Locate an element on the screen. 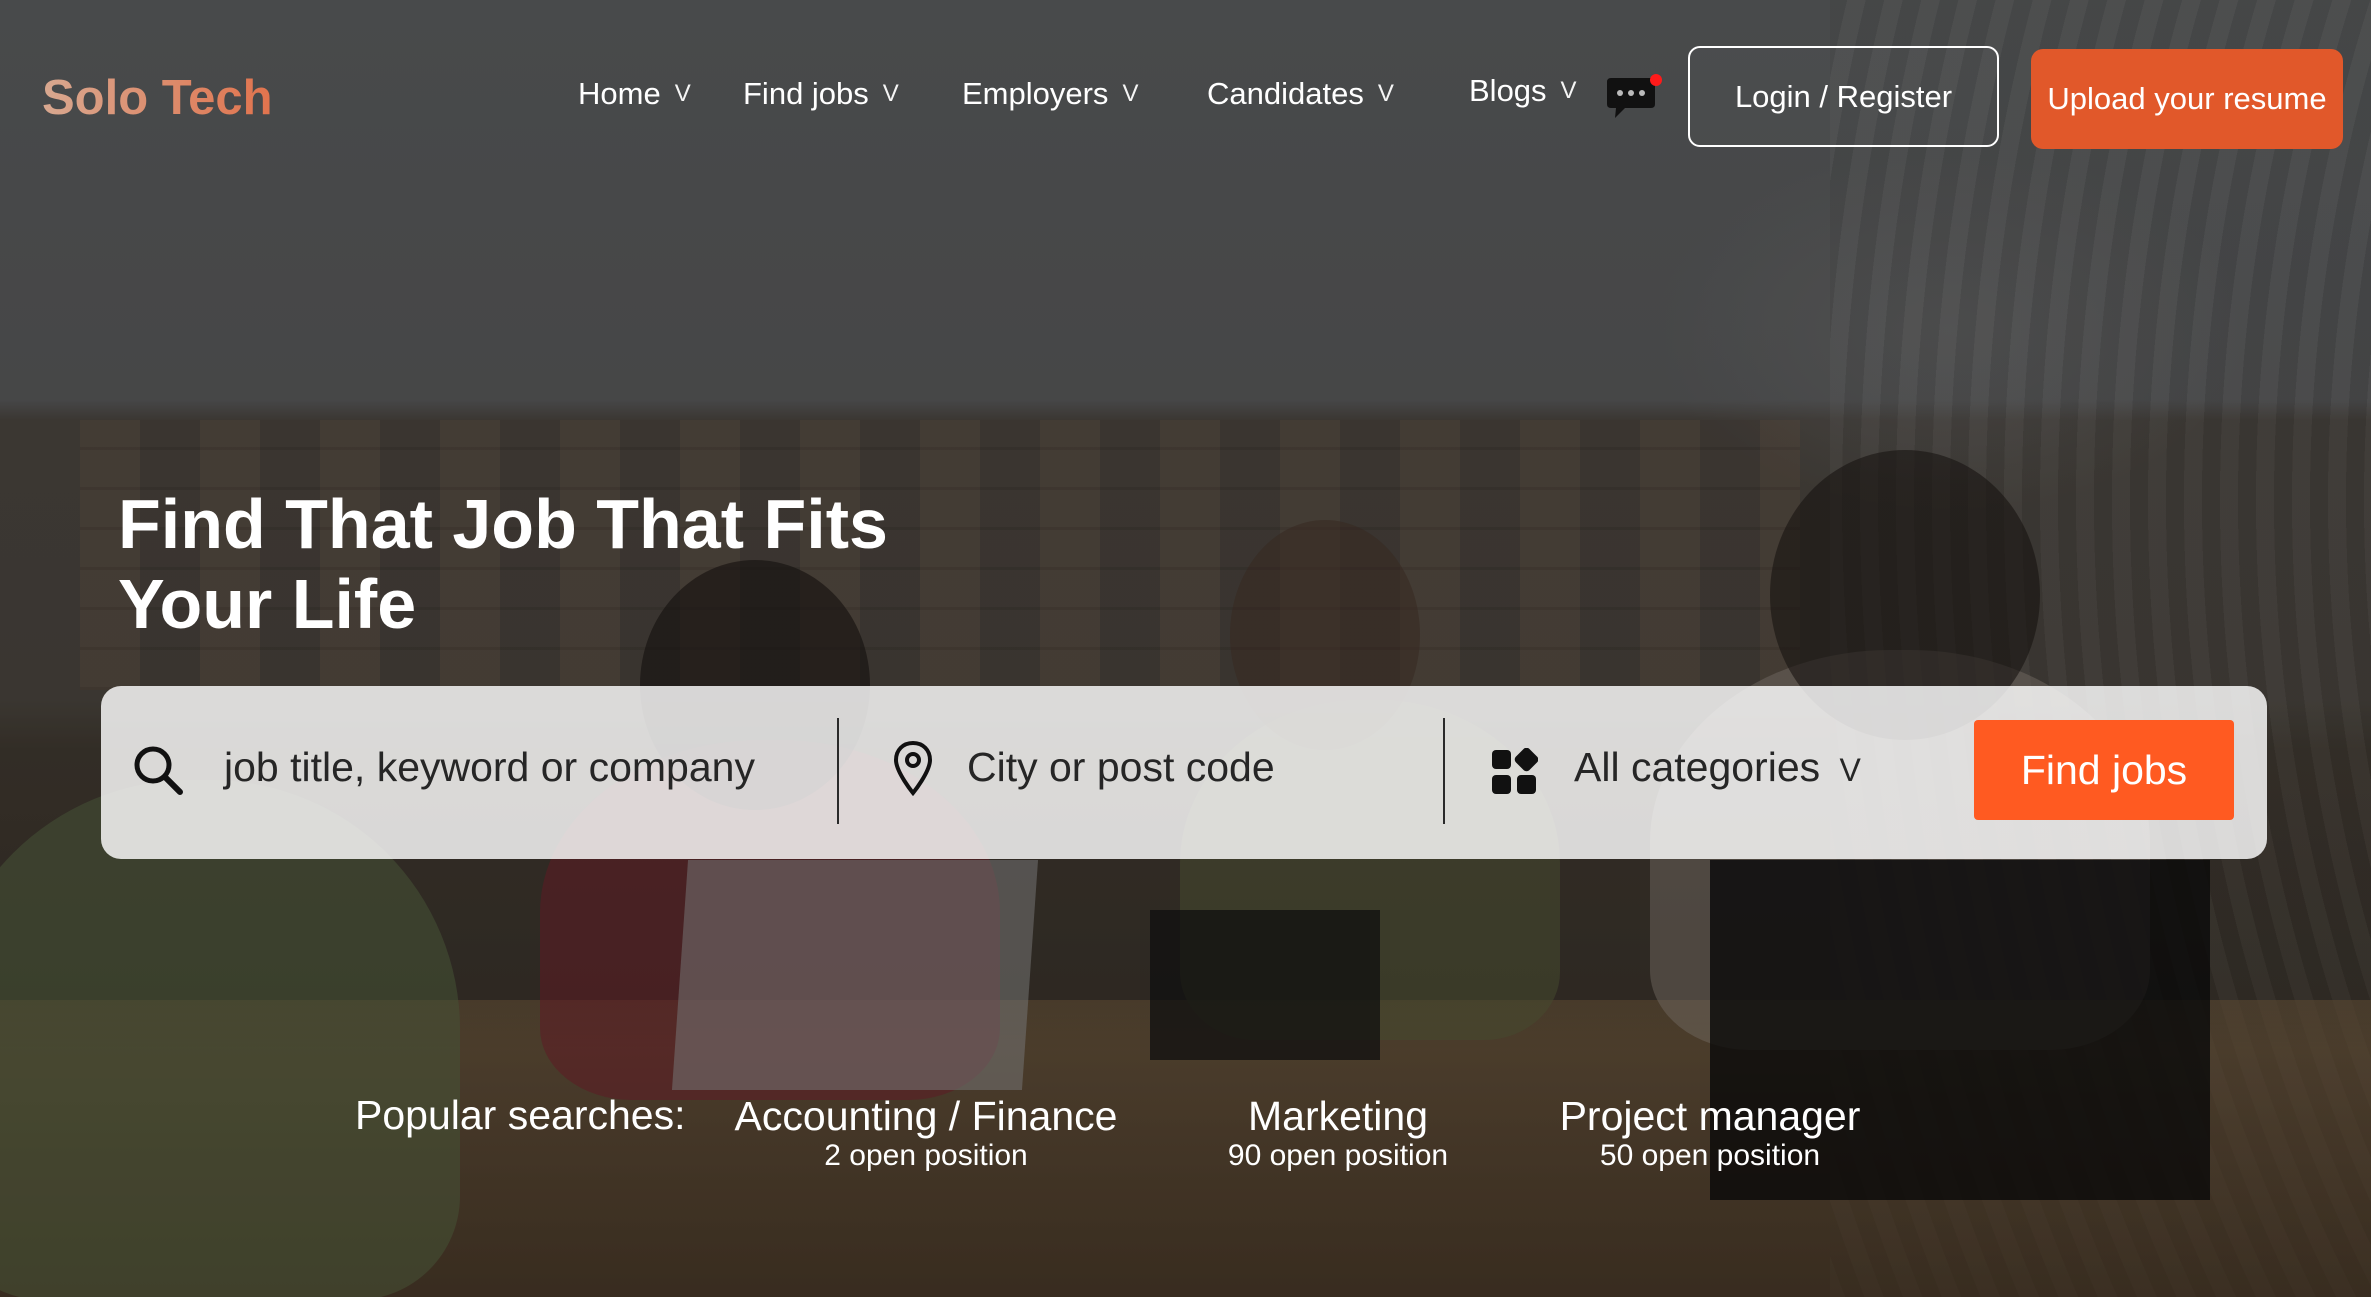  nav-find-jobs: Find jobs V is located at coordinates (821, 94).